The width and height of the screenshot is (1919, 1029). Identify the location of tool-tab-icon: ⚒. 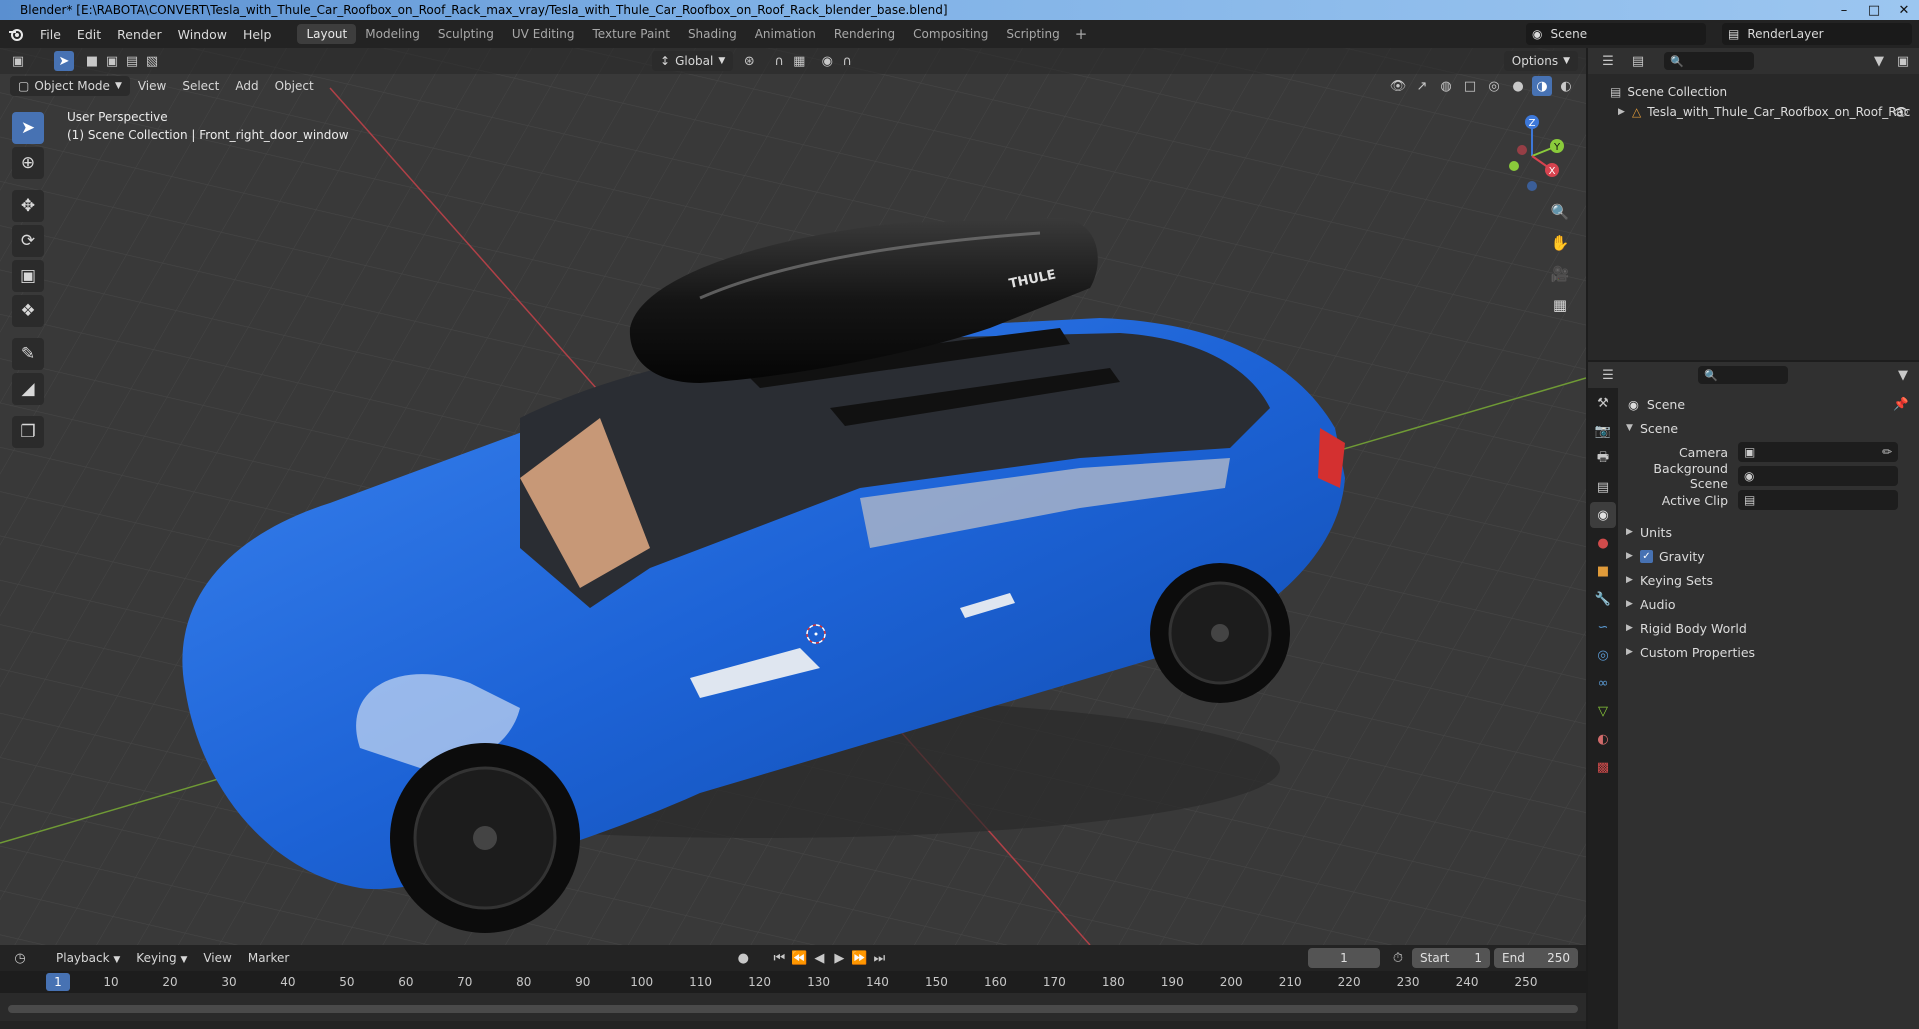
(1603, 403).